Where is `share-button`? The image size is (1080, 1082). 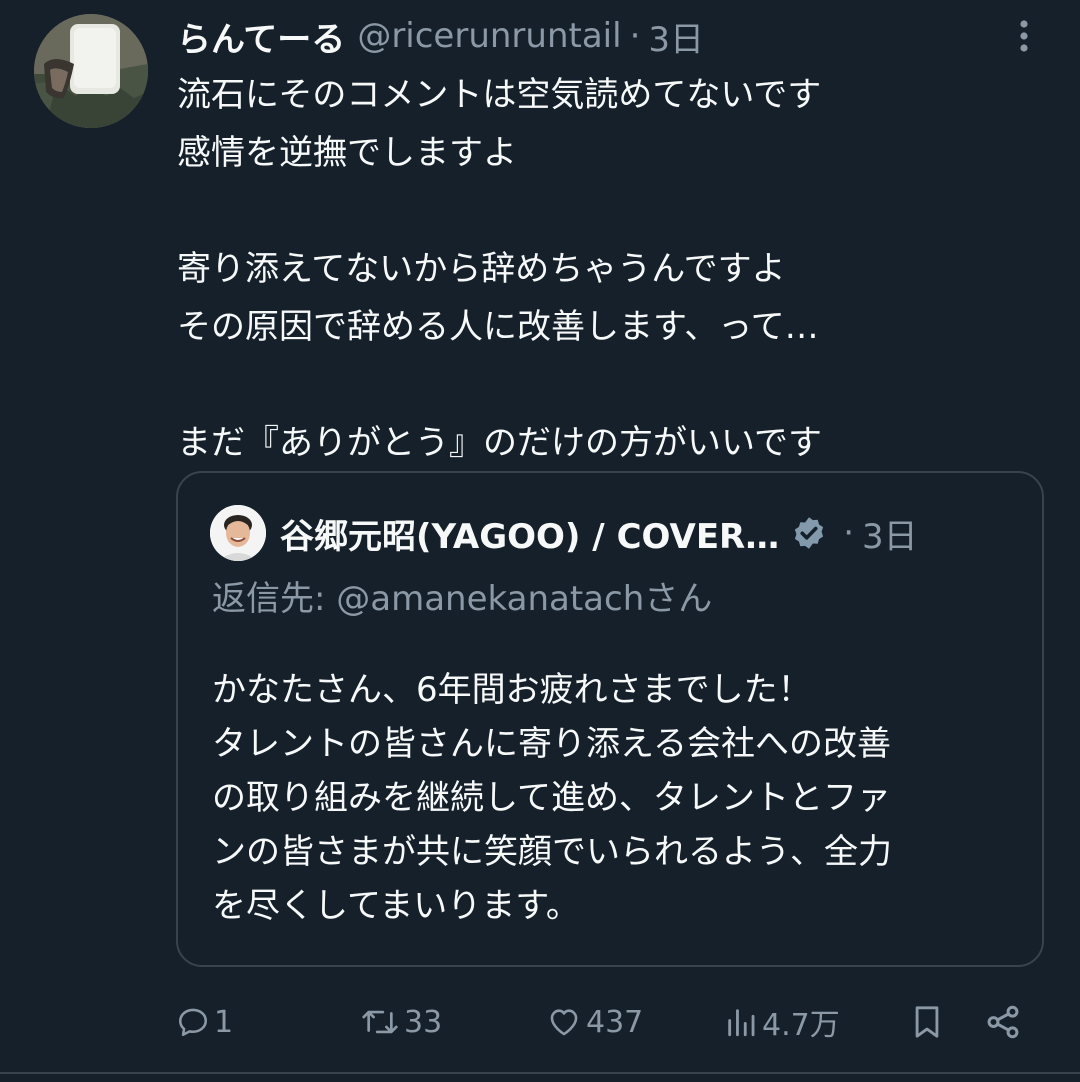 share-button is located at coordinates (1003, 1022).